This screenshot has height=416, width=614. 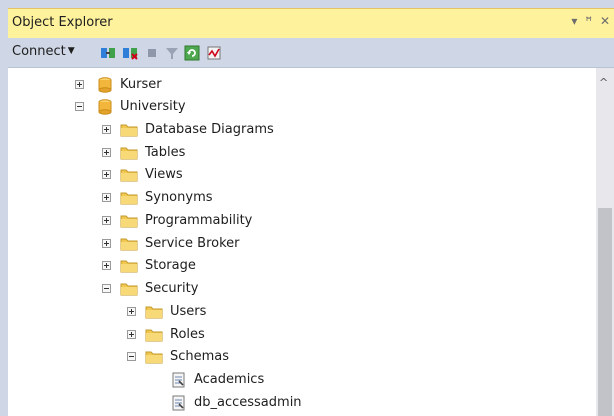 What do you see at coordinates (39, 51) in the screenshot?
I see `connect-label: Connect` at bounding box center [39, 51].